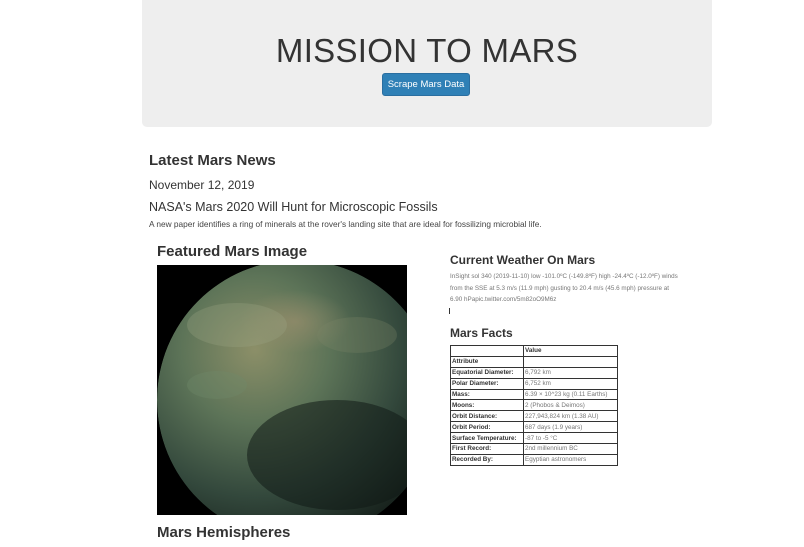 Image resolution: width=804 pixels, height=547 pixels. Describe the element at coordinates (570, 372) in the screenshot. I see `fact-value: 6,792 km` at that location.